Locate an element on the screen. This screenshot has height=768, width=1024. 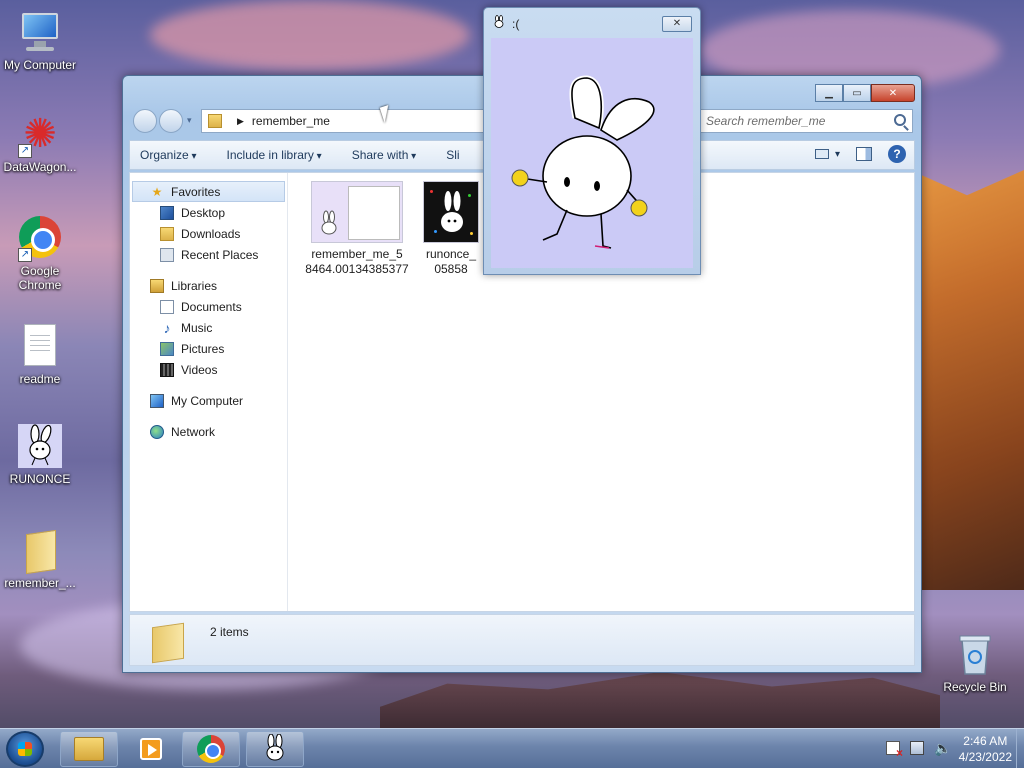
nav-item-videos: Videos is located at coordinates (208, 369).